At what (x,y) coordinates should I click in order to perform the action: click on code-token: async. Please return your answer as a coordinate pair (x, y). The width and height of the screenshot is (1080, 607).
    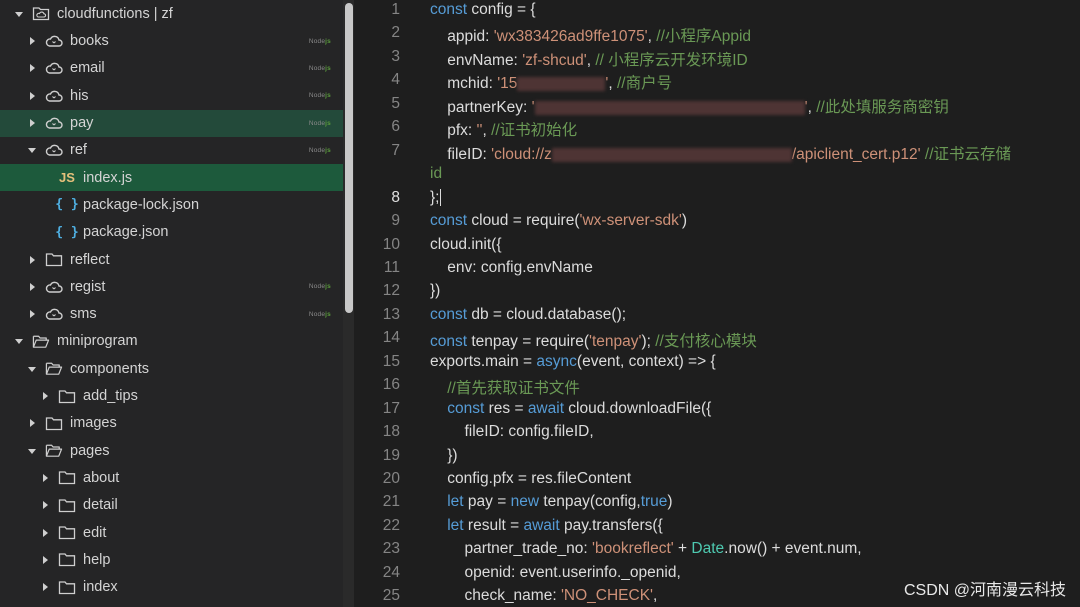
    Looking at the image, I should click on (556, 361).